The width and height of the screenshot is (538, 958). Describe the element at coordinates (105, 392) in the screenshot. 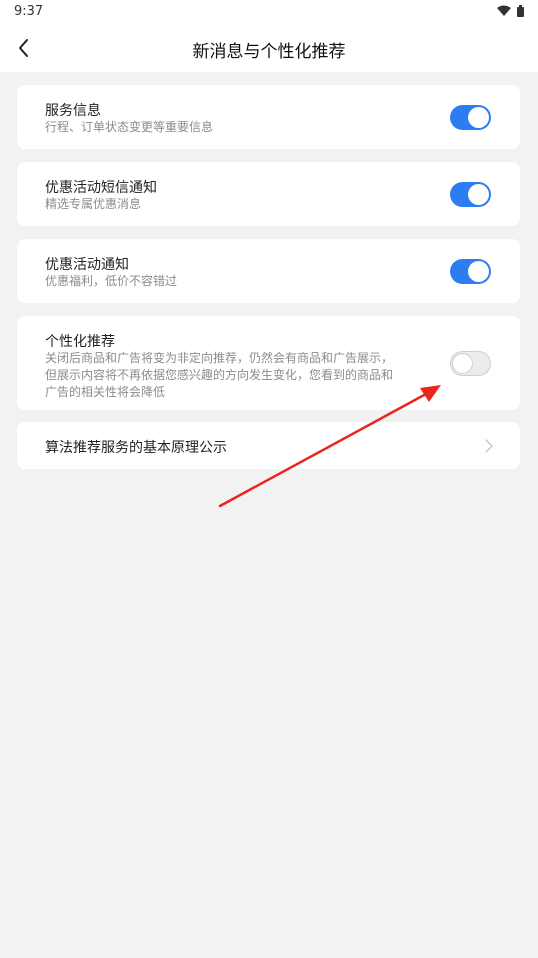

I see `desc-line: 广告的相关性将会降低` at that location.